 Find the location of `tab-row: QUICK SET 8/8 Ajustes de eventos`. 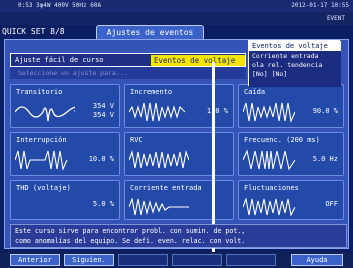

tab-row: QUICK SET 8/8 Ajustes de eventos is located at coordinates (176, 32).